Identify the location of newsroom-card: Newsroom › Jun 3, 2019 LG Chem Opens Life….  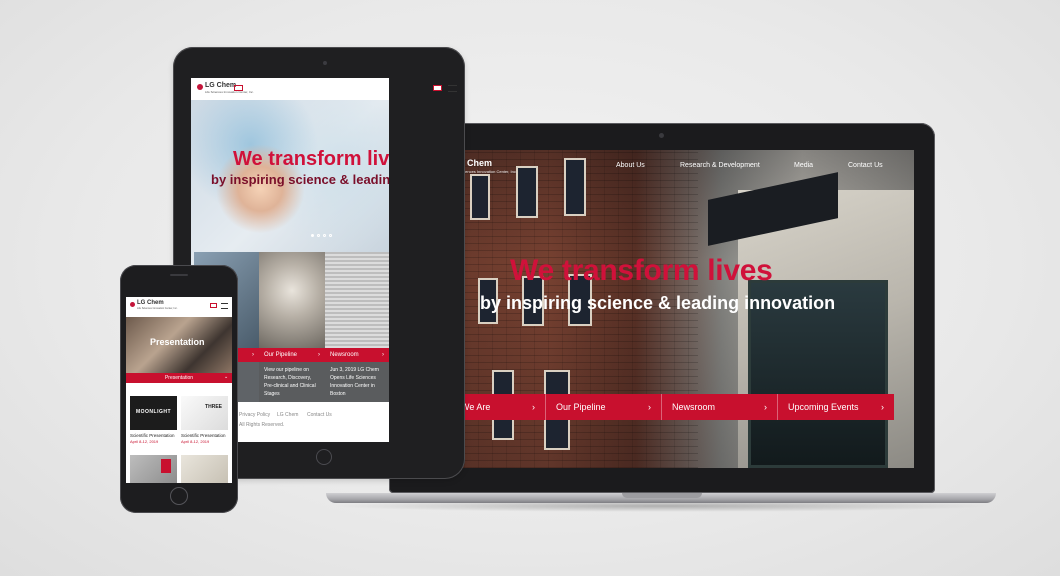
(357, 327).